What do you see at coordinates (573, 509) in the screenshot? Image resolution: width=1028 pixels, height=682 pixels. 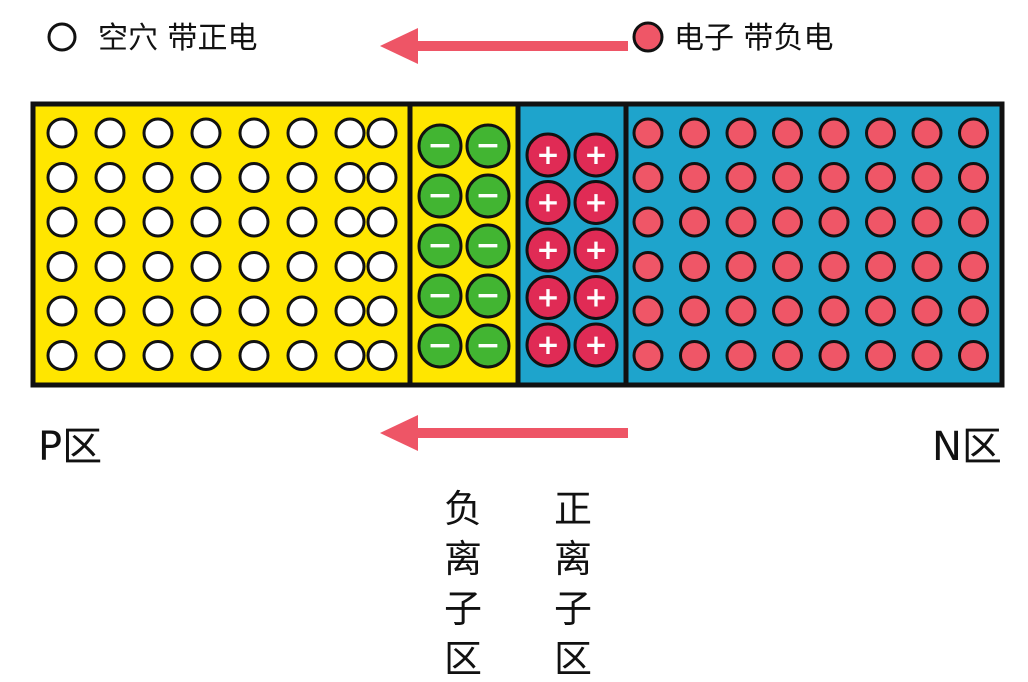 I see `vertical-label-char: 正` at bounding box center [573, 509].